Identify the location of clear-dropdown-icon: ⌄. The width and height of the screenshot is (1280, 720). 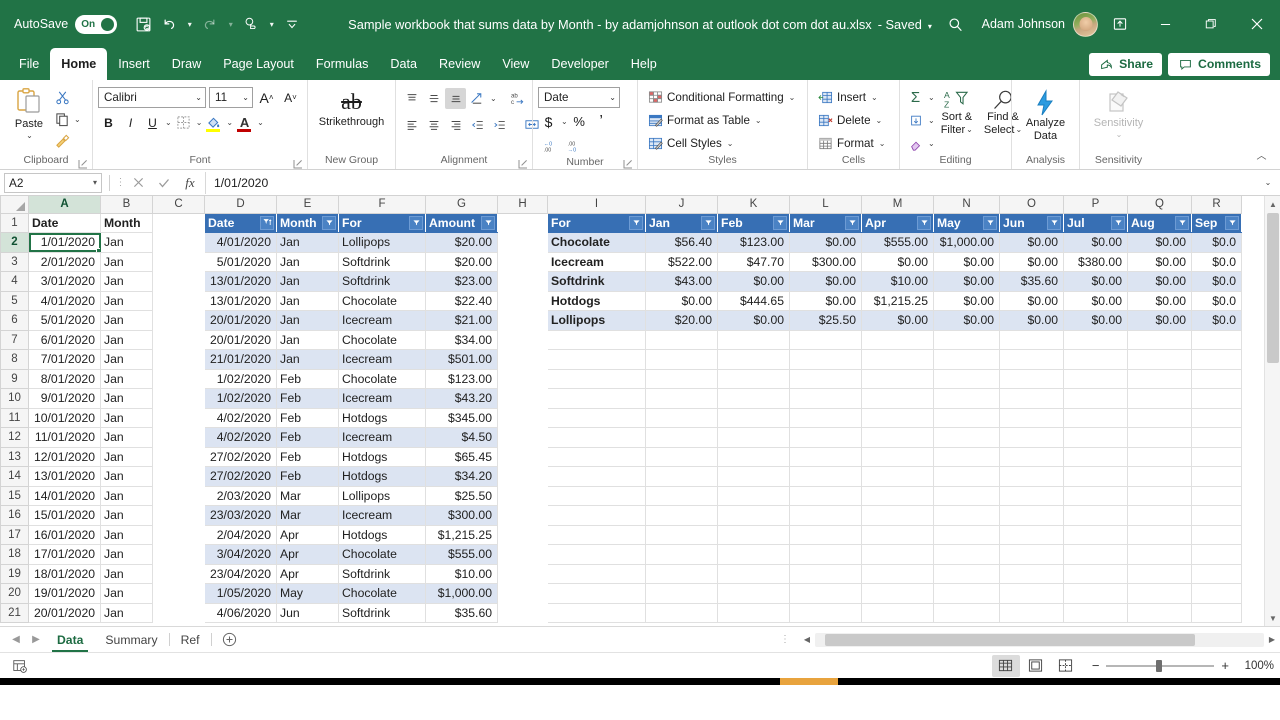
(931, 143).